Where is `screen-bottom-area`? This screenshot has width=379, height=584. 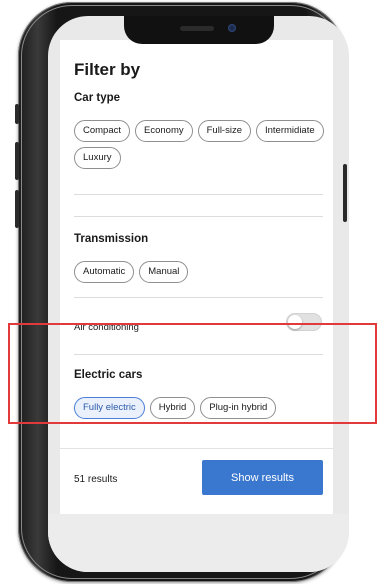 screen-bottom-area is located at coordinates (198, 543).